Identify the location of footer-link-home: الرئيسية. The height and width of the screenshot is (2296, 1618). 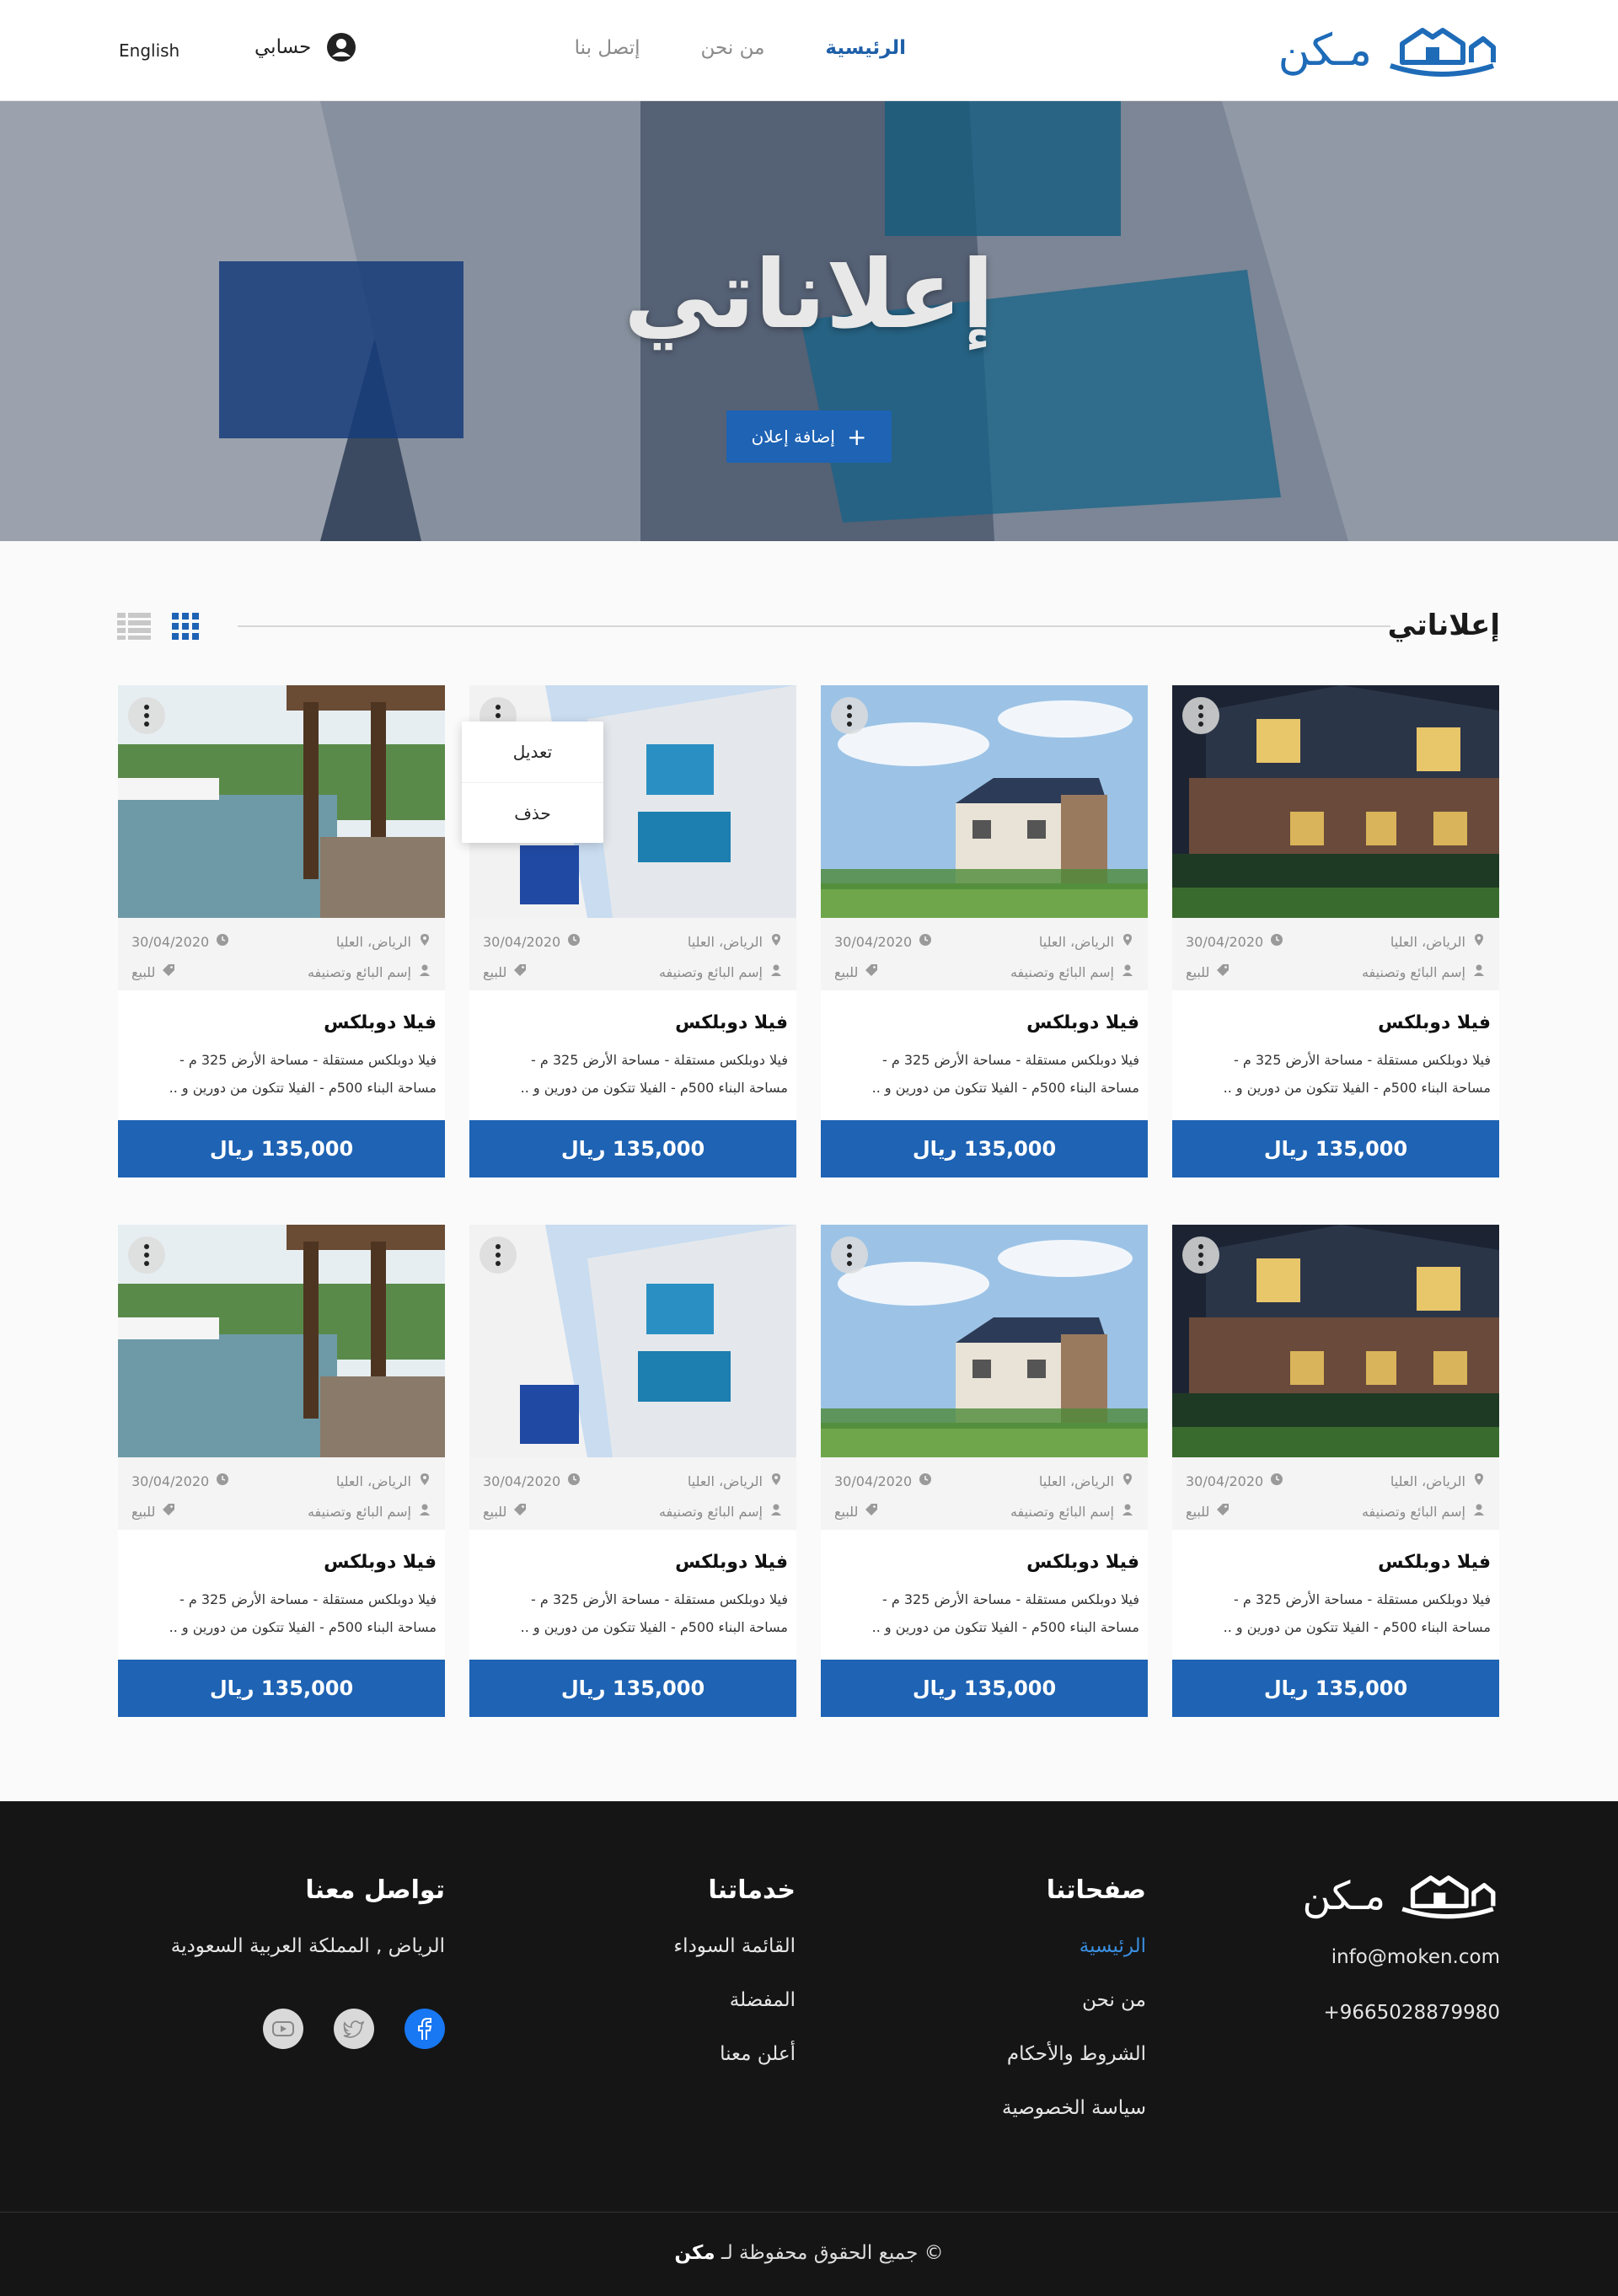
(1074, 1946).